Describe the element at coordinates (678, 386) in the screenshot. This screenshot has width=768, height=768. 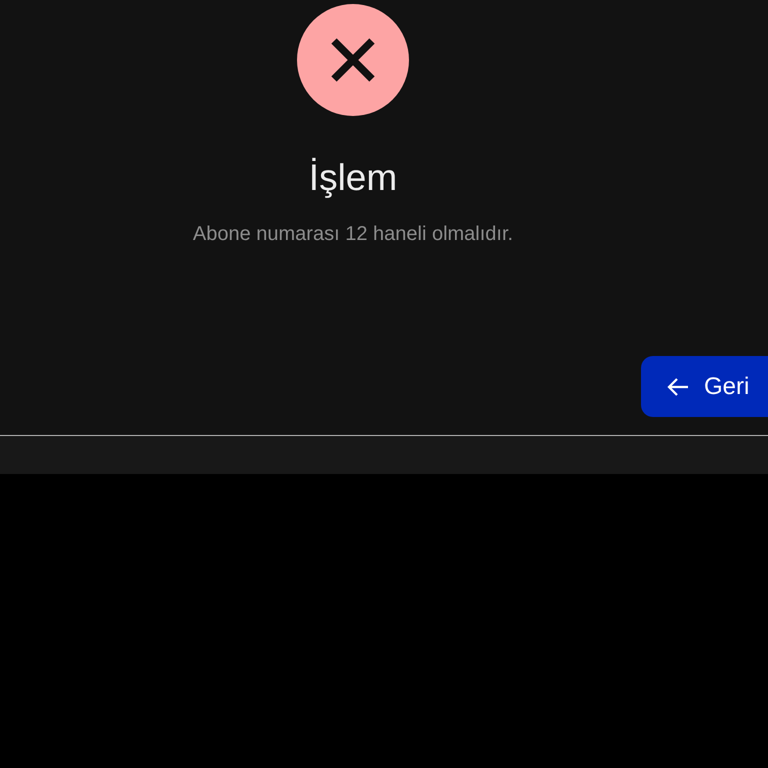
I see `arrow-left-icon` at that location.